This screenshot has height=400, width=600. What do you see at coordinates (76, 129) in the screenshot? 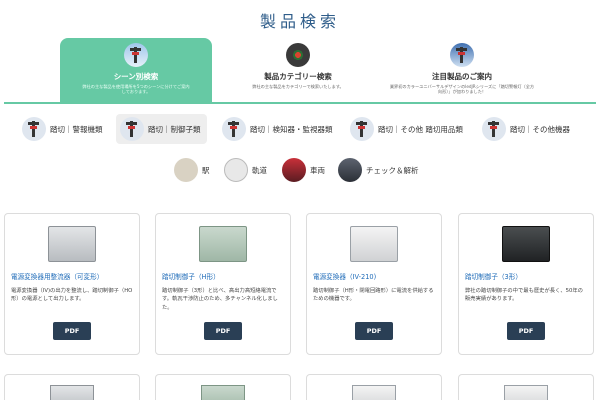
I see `scene-label: 踏切｜警報機類` at bounding box center [76, 129].